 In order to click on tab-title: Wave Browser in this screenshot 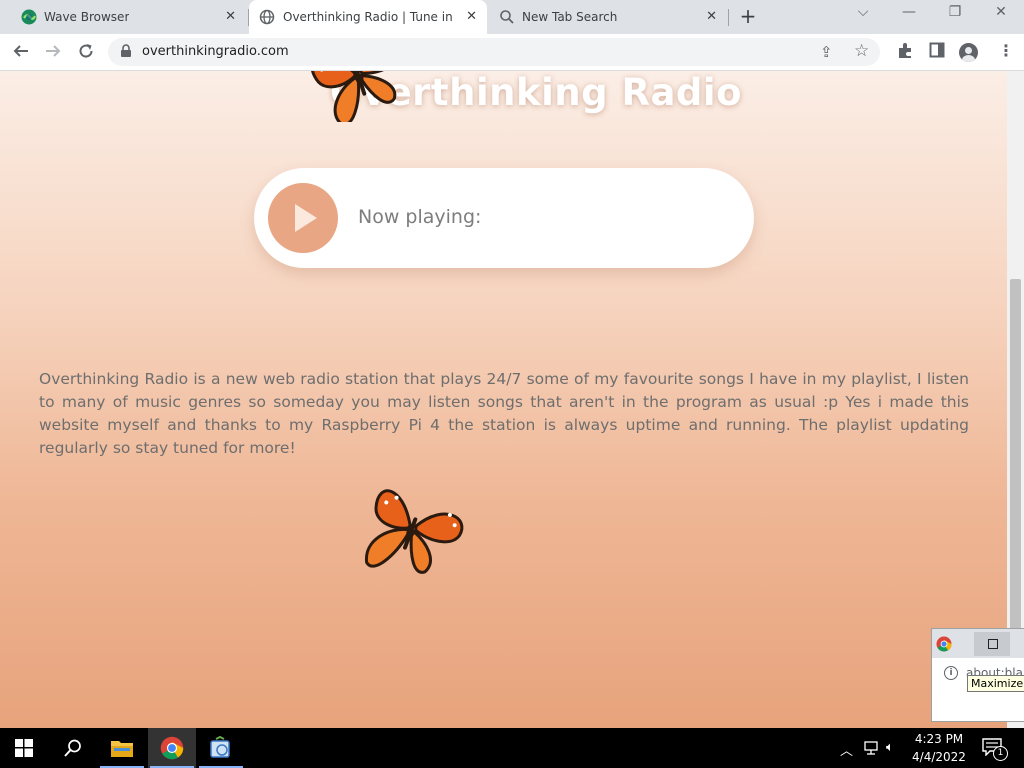, I will do `click(87, 17)`.